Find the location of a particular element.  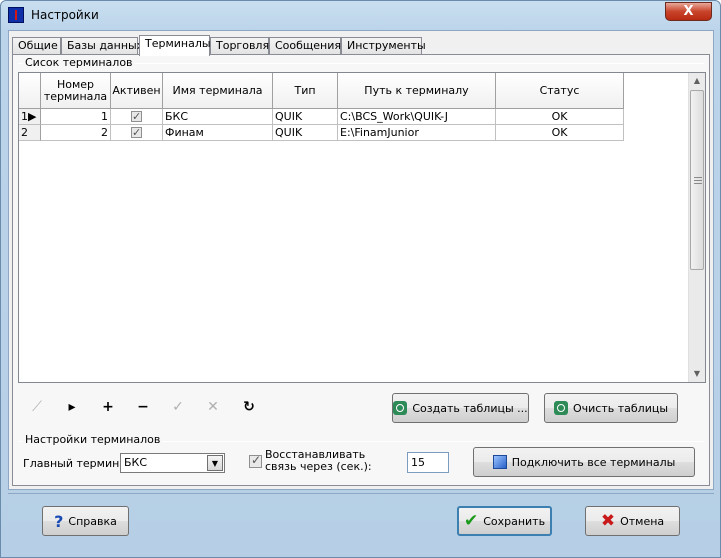

scroll-thumb is located at coordinates (697, 180).